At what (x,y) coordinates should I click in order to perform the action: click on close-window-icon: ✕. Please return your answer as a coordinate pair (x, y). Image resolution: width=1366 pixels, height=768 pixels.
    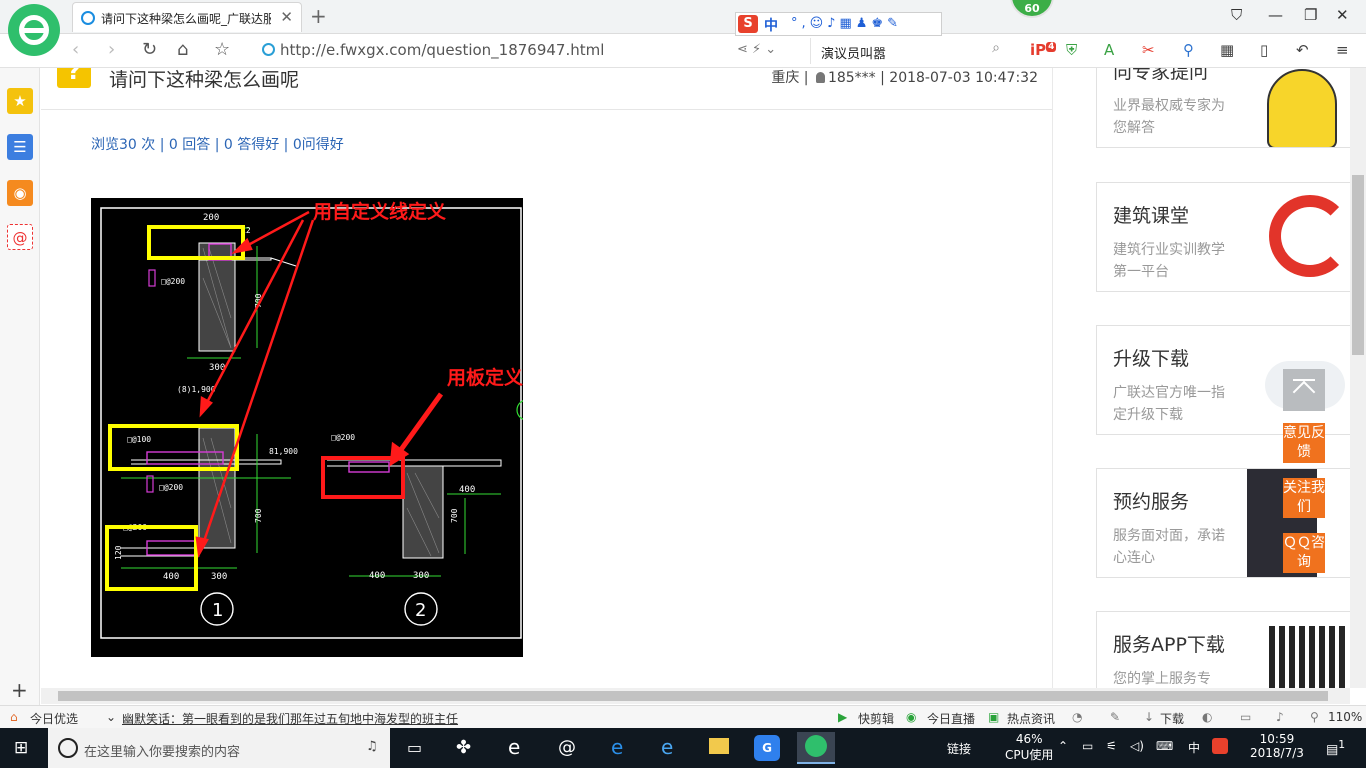
    Looking at the image, I should click on (1342, 15).